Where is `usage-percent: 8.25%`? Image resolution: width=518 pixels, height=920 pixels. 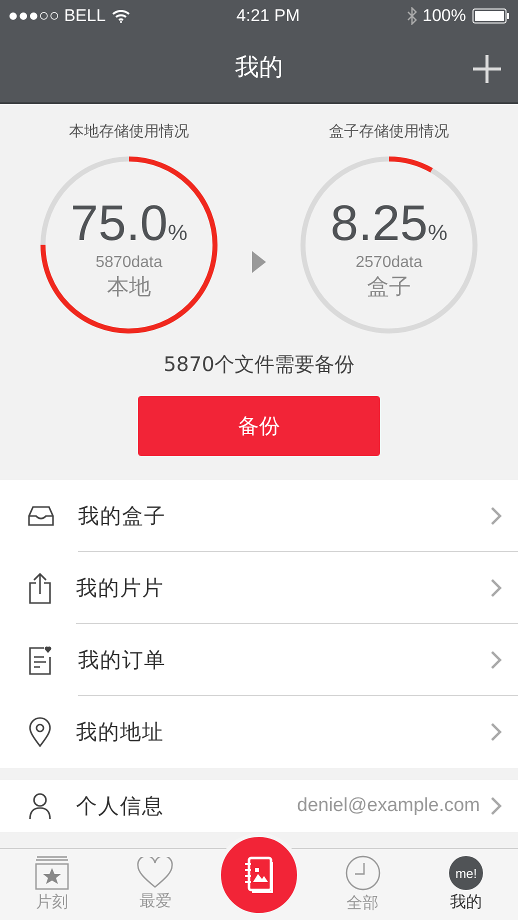
usage-percent: 8.25% is located at coordinates (389, 223).